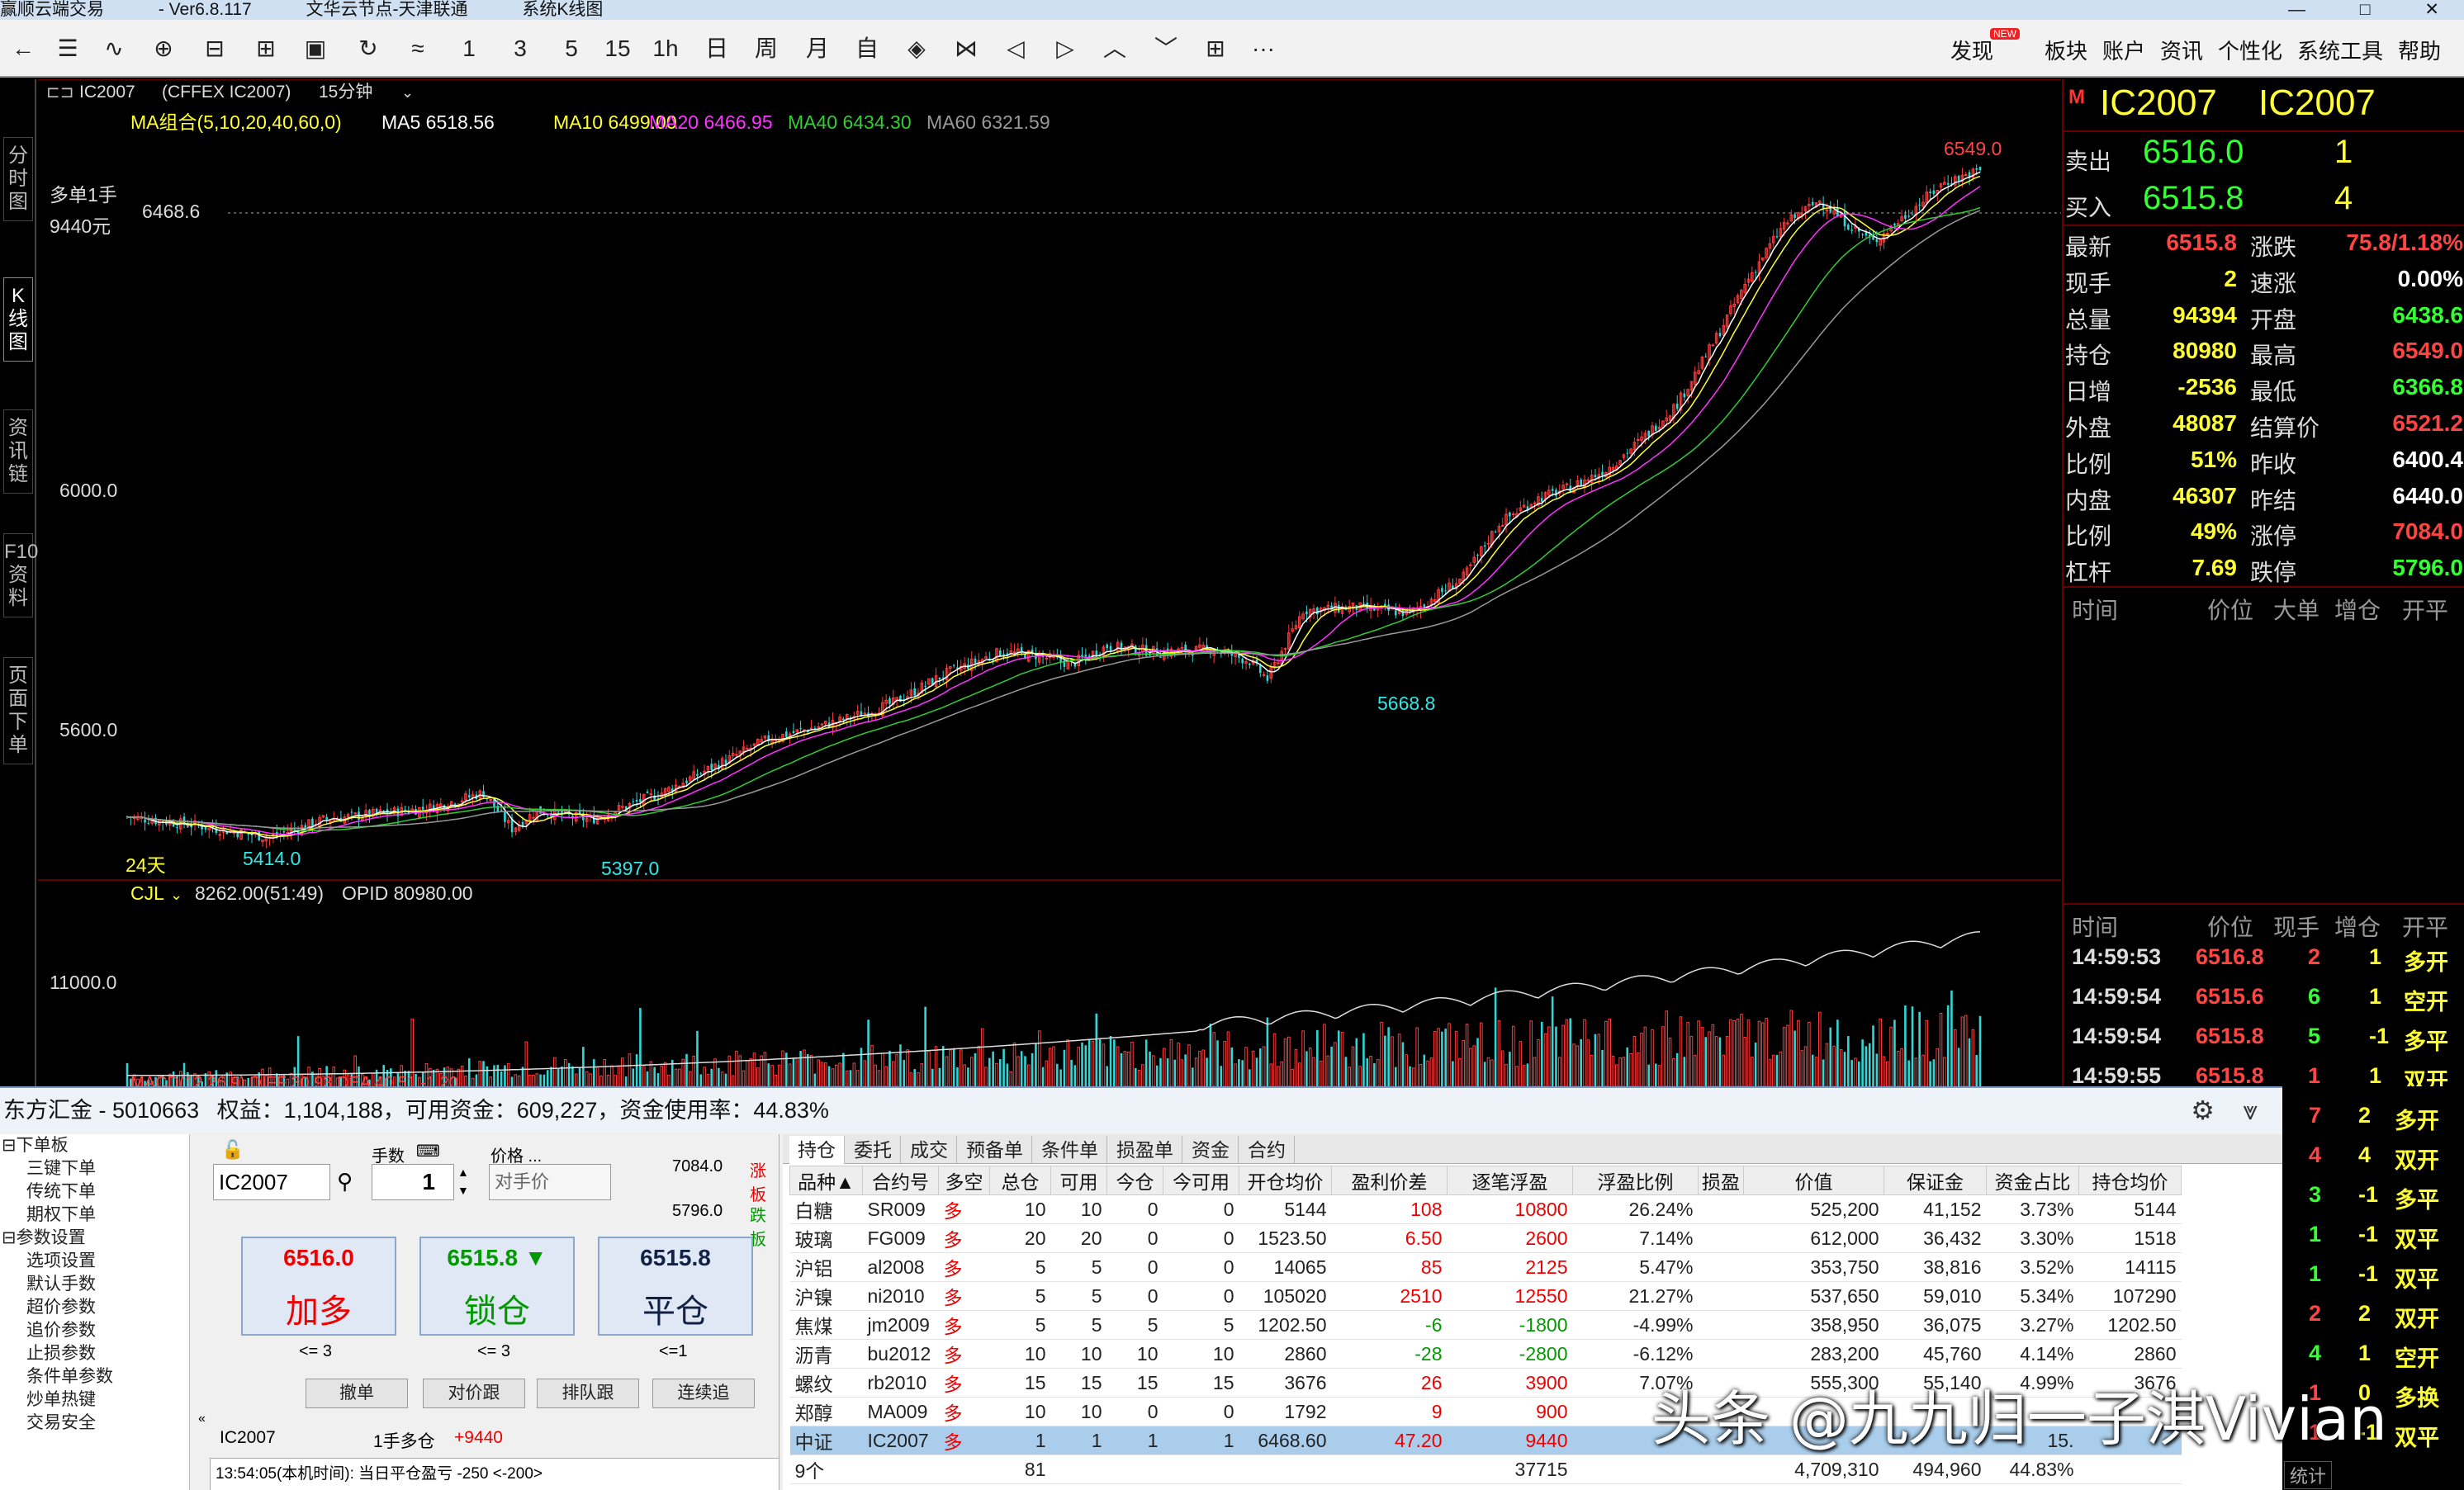 The width and height of the screenshot is (2464, 1490). Describe the element at coordinates (1286, 1181) in the screenshot. I see `positions-col-header: 开仓均价` at that location.